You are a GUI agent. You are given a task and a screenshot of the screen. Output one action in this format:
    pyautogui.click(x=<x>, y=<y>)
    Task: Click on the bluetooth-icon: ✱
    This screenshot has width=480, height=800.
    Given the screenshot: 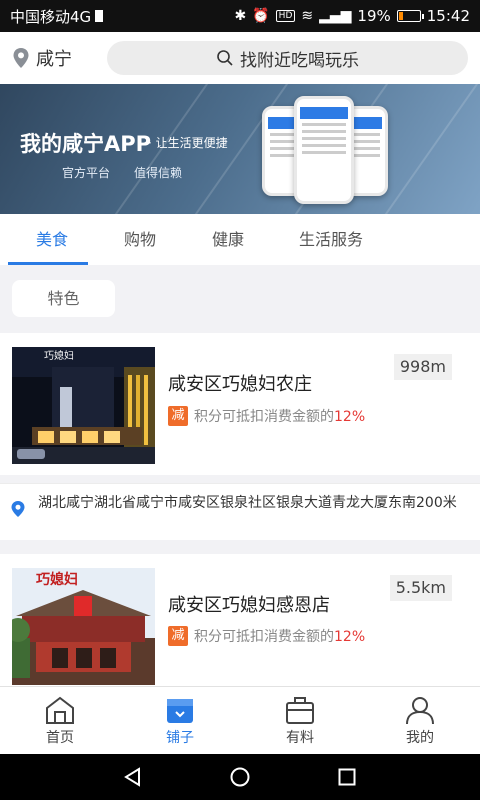 What is the action you would take?
    pyautogui.click(x=240, y=16)
    